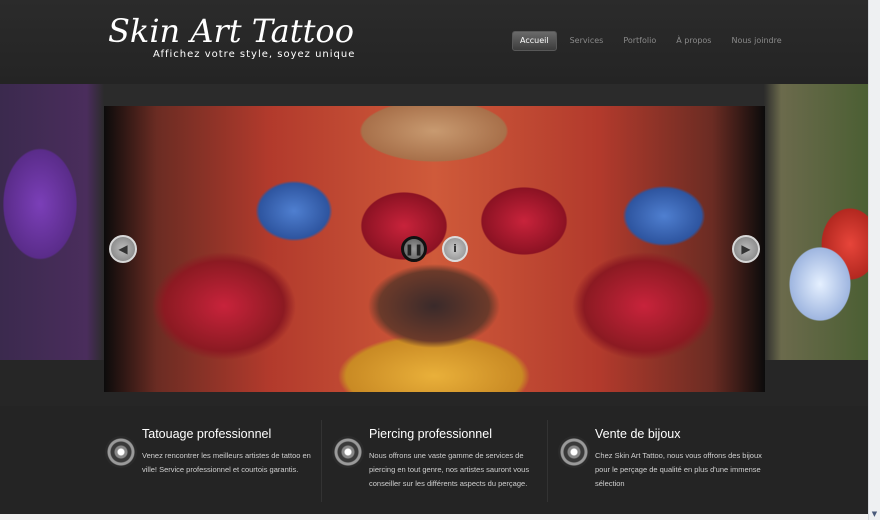 This screenshot has width=880, height=520. I want to click on scroll-down-arrow-icon: ▼, so click(874, 514).